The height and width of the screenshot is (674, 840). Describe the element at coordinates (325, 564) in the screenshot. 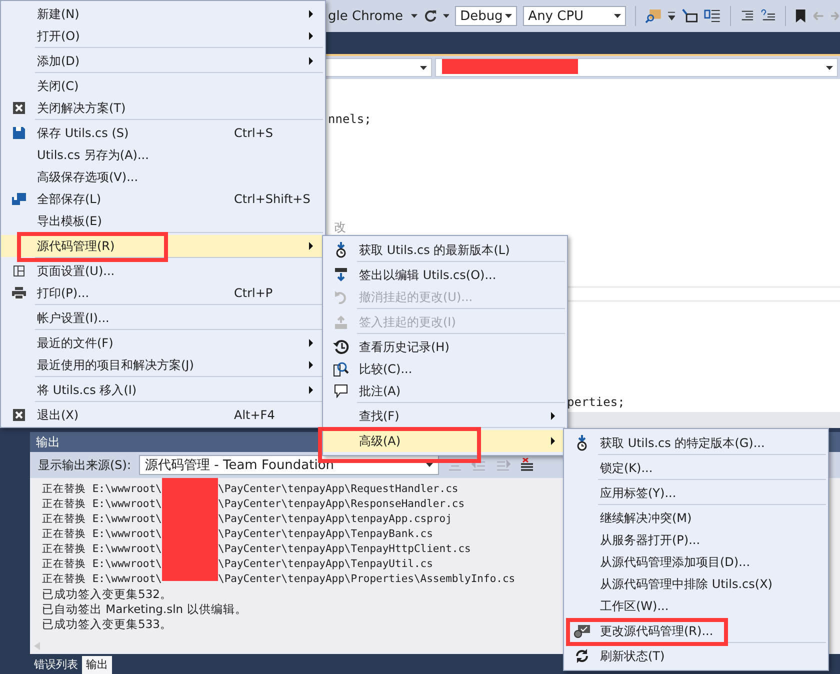

I see `output-text: \PayCenter\tenpayApp\TenpayUtil.cs` at that location.